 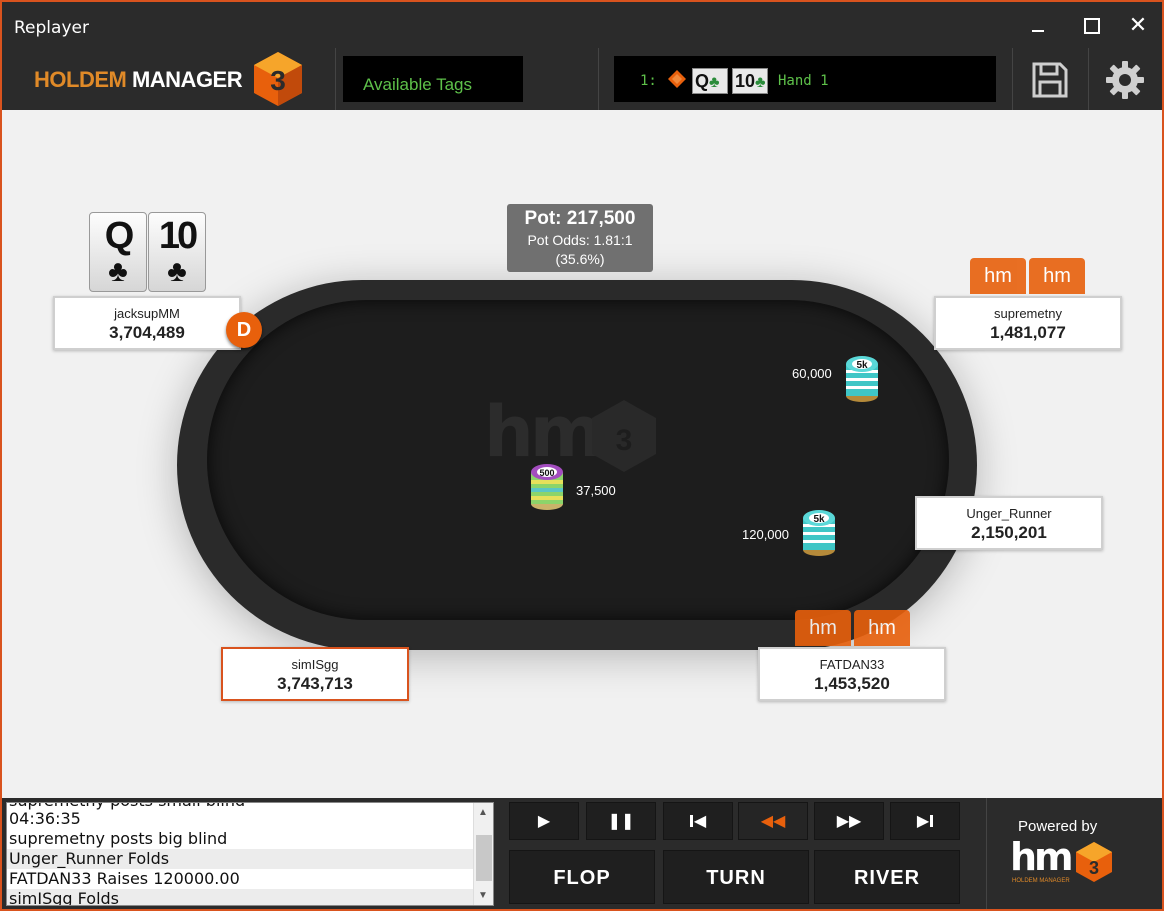 I want to click on hole-card: Q ♣, so click(x=118, y=252).